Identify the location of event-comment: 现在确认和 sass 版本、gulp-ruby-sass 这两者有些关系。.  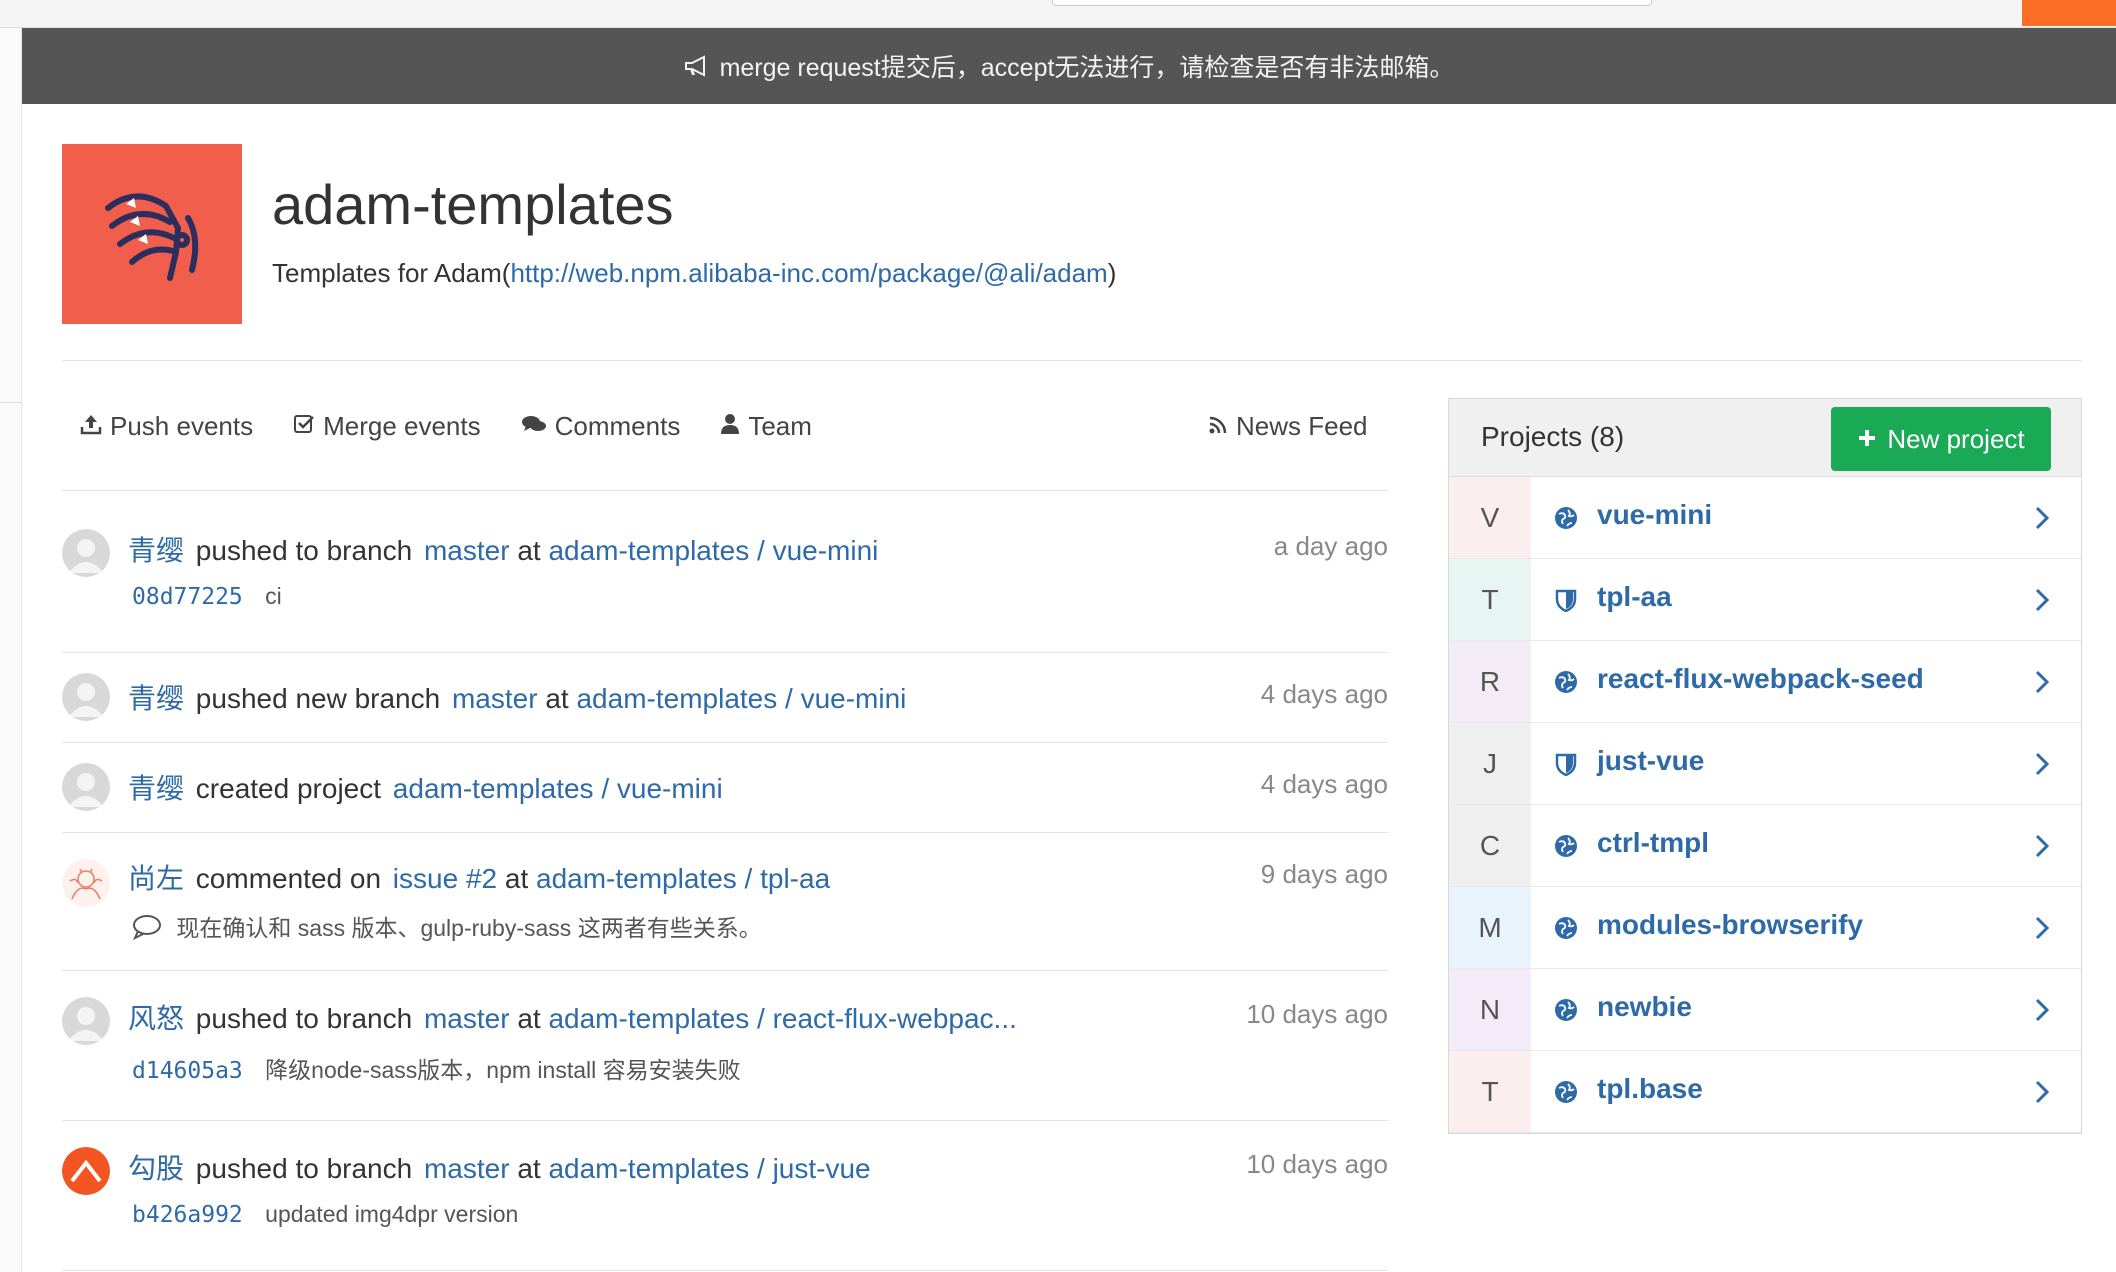
(447, 927).